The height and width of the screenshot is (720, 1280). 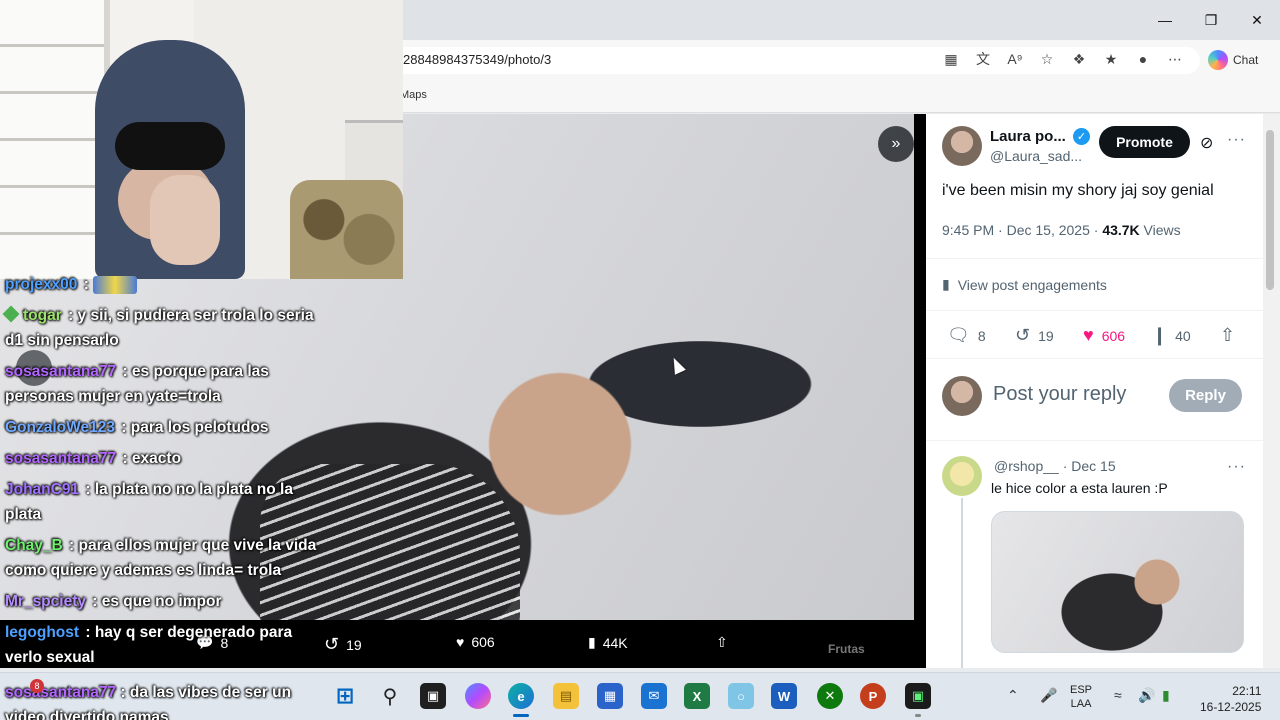 What do you see at coordinates (185, 220) in the screenshot?
I see `webcam-hand` at bounding box center [185, 220].